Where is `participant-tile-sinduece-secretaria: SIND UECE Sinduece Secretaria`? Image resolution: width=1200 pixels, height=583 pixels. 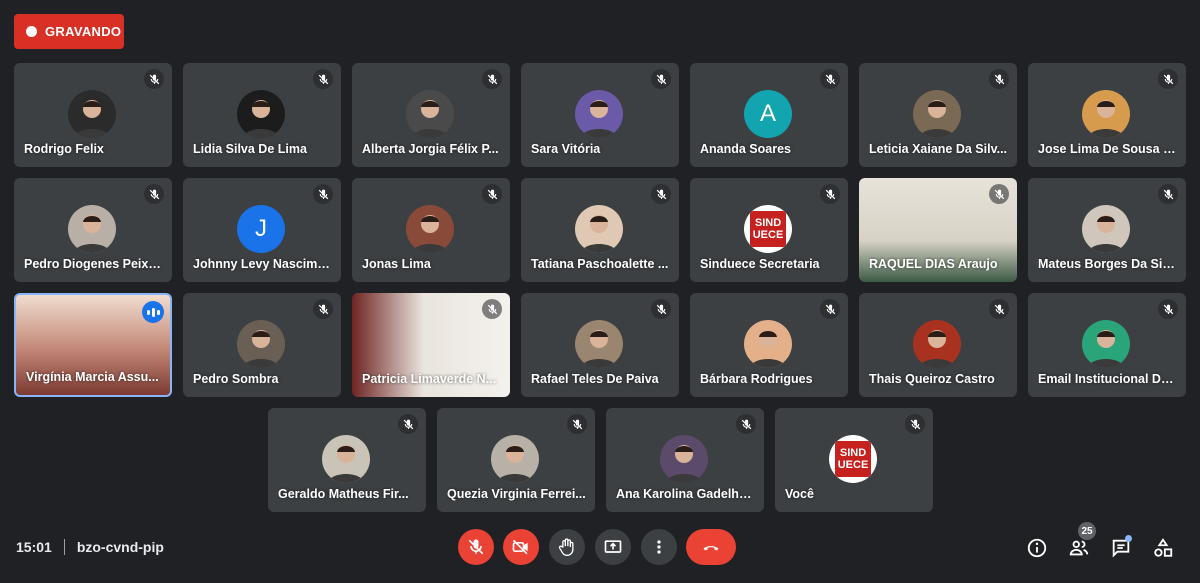
participant-tile-sinduece-secretaria: SIND UECE Sinduece Secretaria is located at coordinates (769, 230).